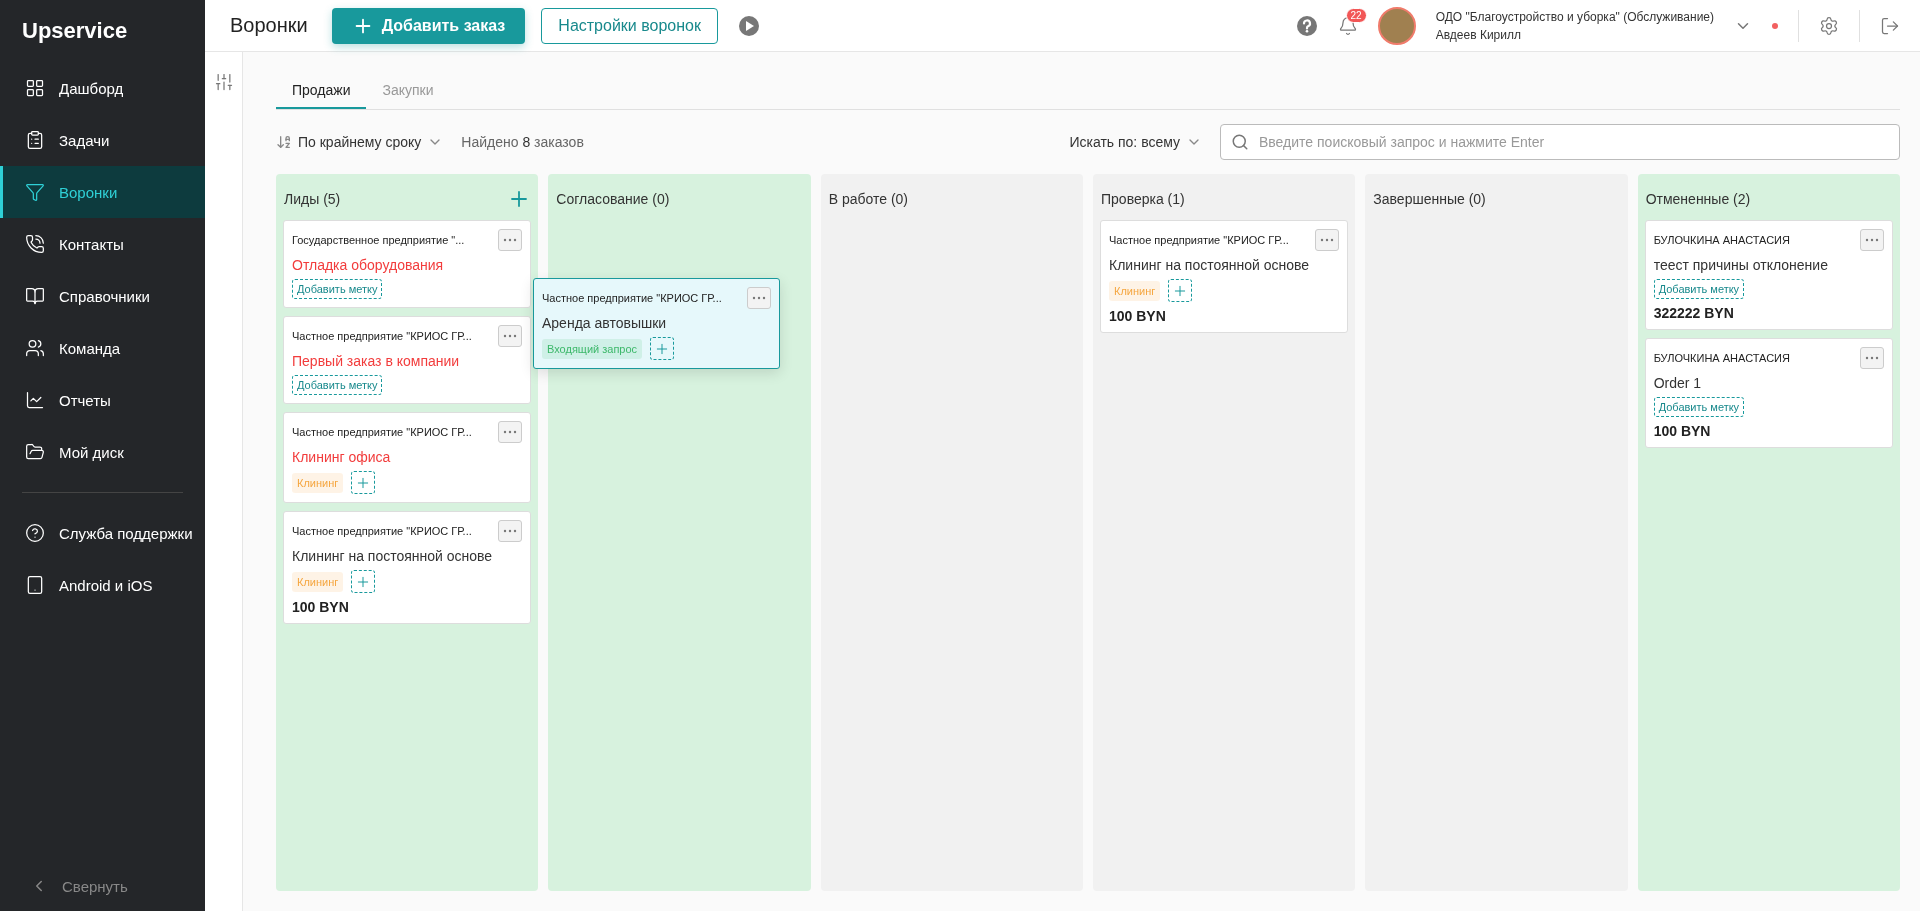  I want to click on sidebar-item: Отчеты, so click(102, 400).